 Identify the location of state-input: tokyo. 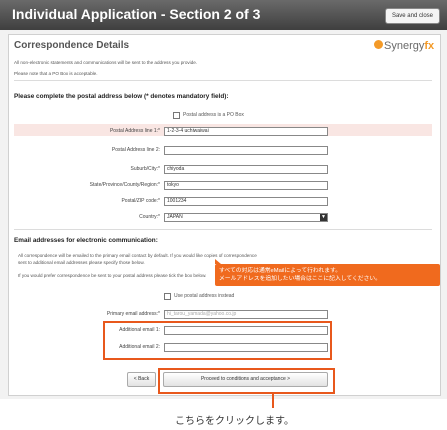
(246, 185).